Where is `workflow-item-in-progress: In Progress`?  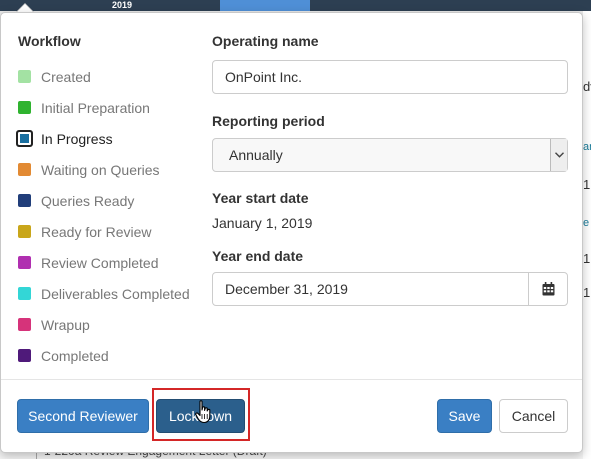 workflow-item-in-progress: In Progress is located at coordinates (103, 138).